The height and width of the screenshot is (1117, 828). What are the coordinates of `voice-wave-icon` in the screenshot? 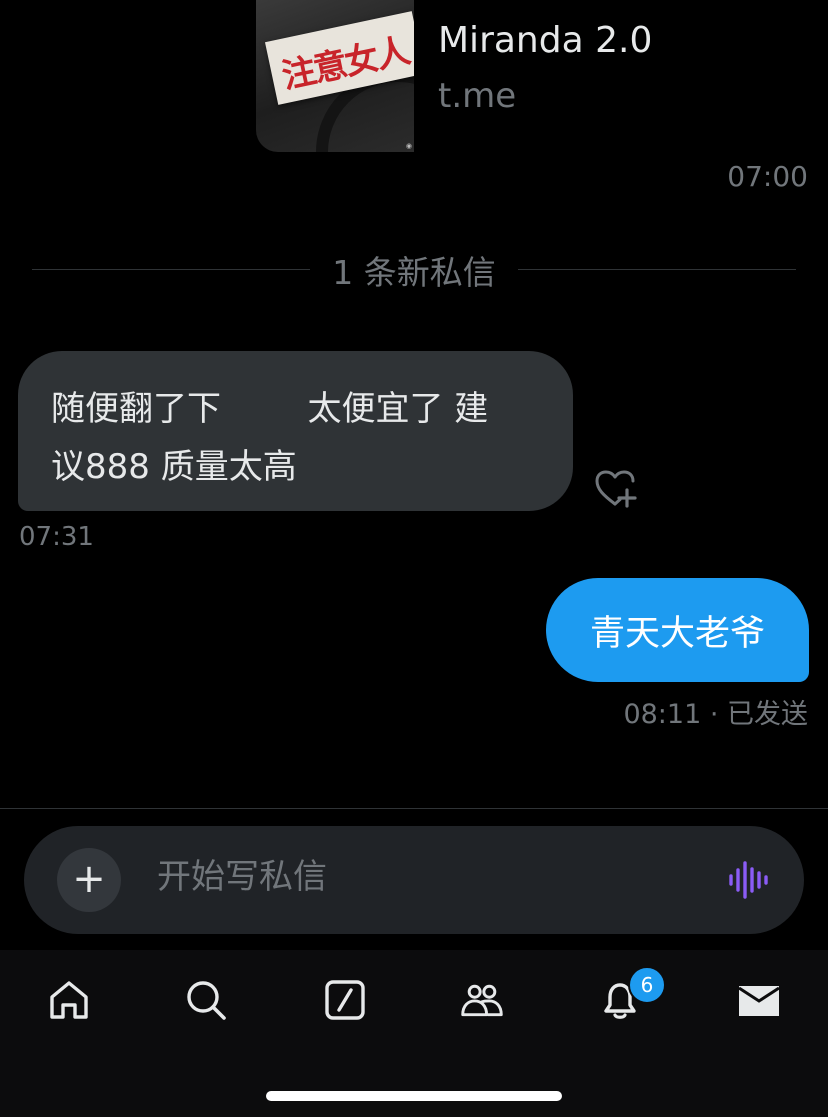 It's located at (748, 880).